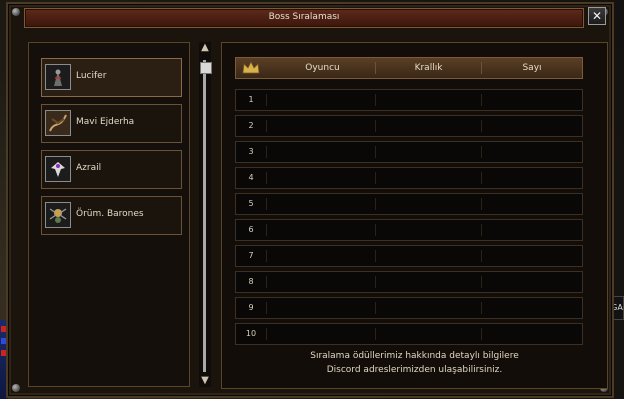  What do you see at coordinates (89, 168) in the screenshot?
I see `boss-name: Azrail` at bounding box center [89, 168].